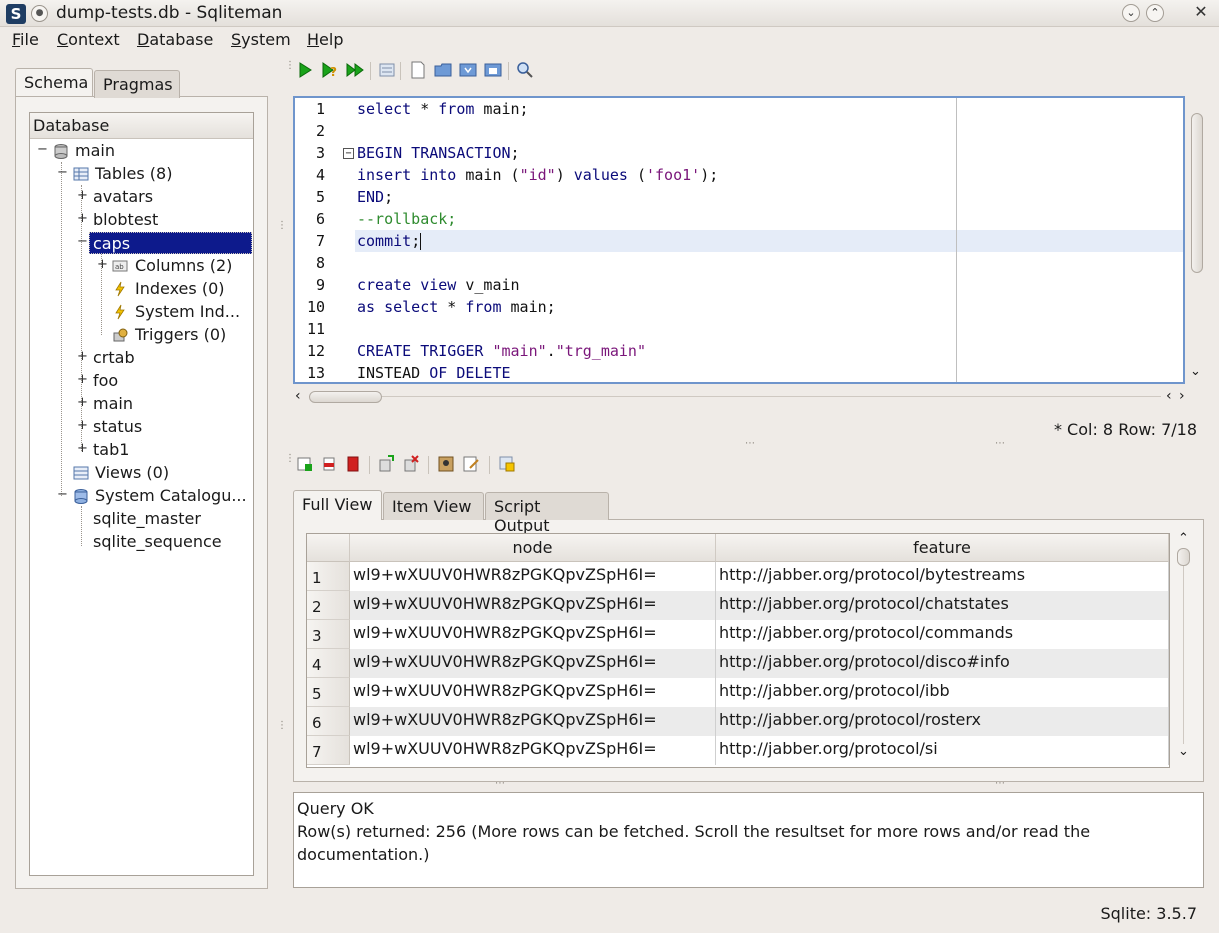  What do you see at coordinates (328, 605) in the screenshot?
I see `row-number: 2` at bounding box center [328, 605].